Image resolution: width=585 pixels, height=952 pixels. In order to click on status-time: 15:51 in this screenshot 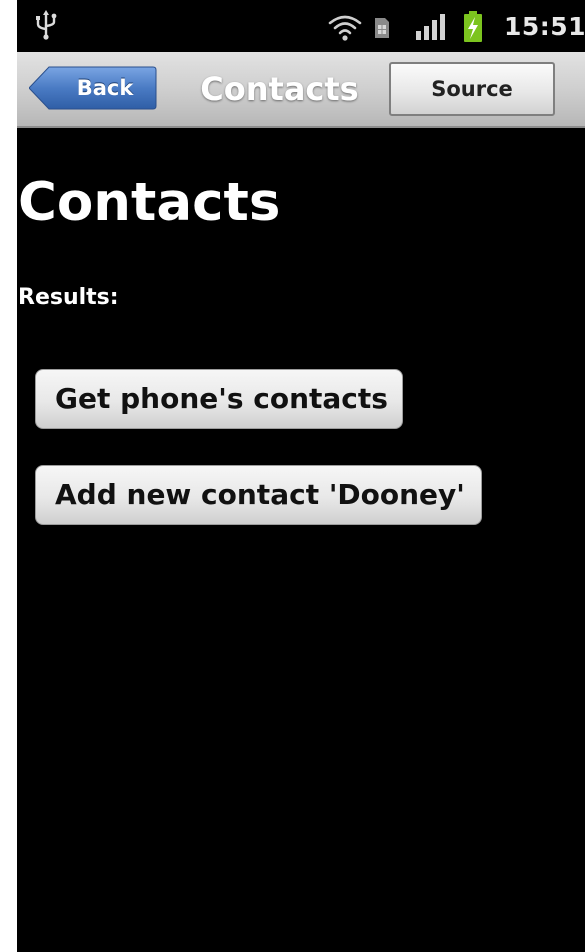, I will do `click(544, 26)`.